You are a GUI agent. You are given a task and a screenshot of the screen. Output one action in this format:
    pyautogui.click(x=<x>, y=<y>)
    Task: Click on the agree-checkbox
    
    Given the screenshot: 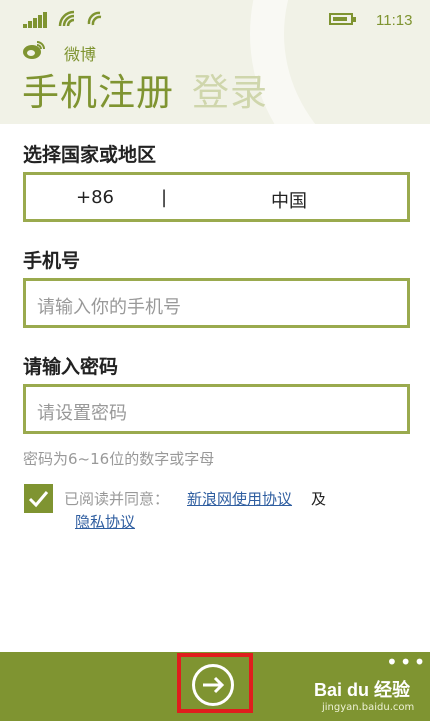 What is the action you would take?
    pyautogui.click(x=38, y=498)
    